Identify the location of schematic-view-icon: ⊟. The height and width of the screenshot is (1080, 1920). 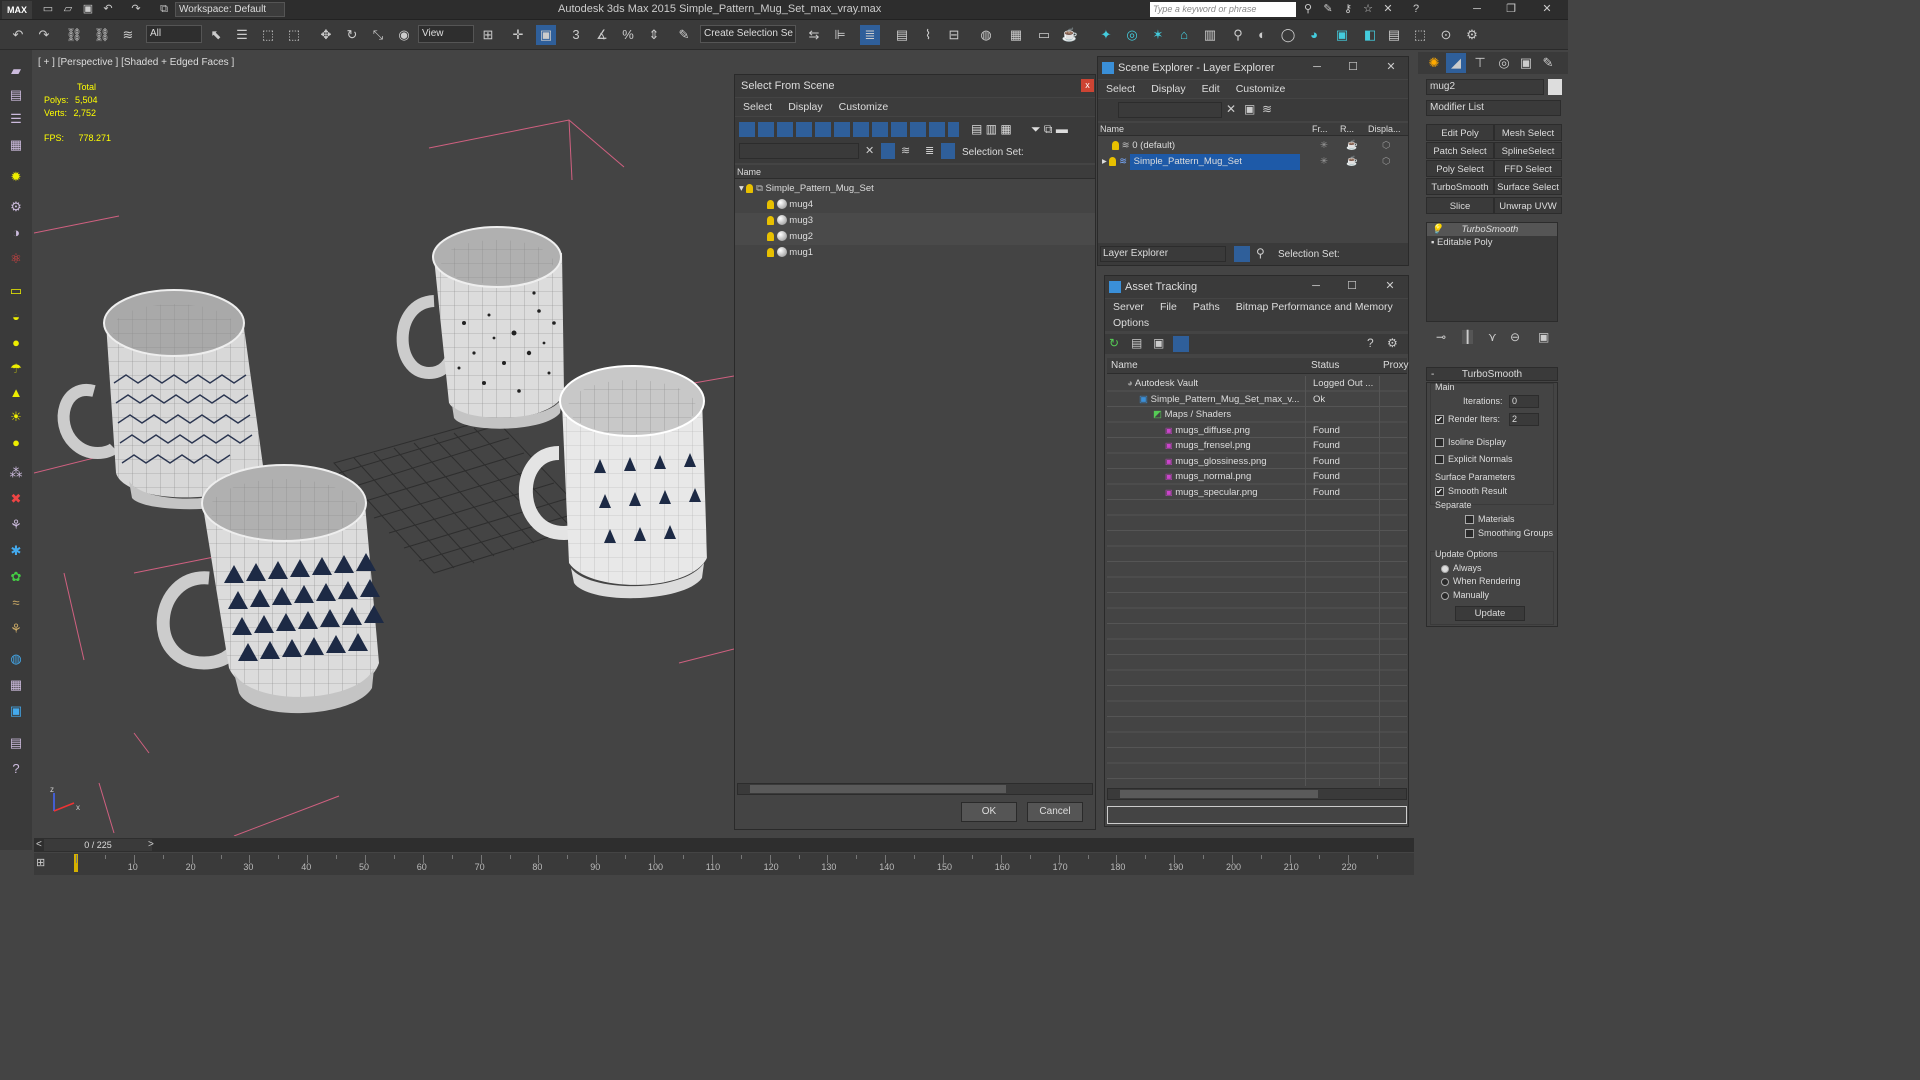
(954, 35).